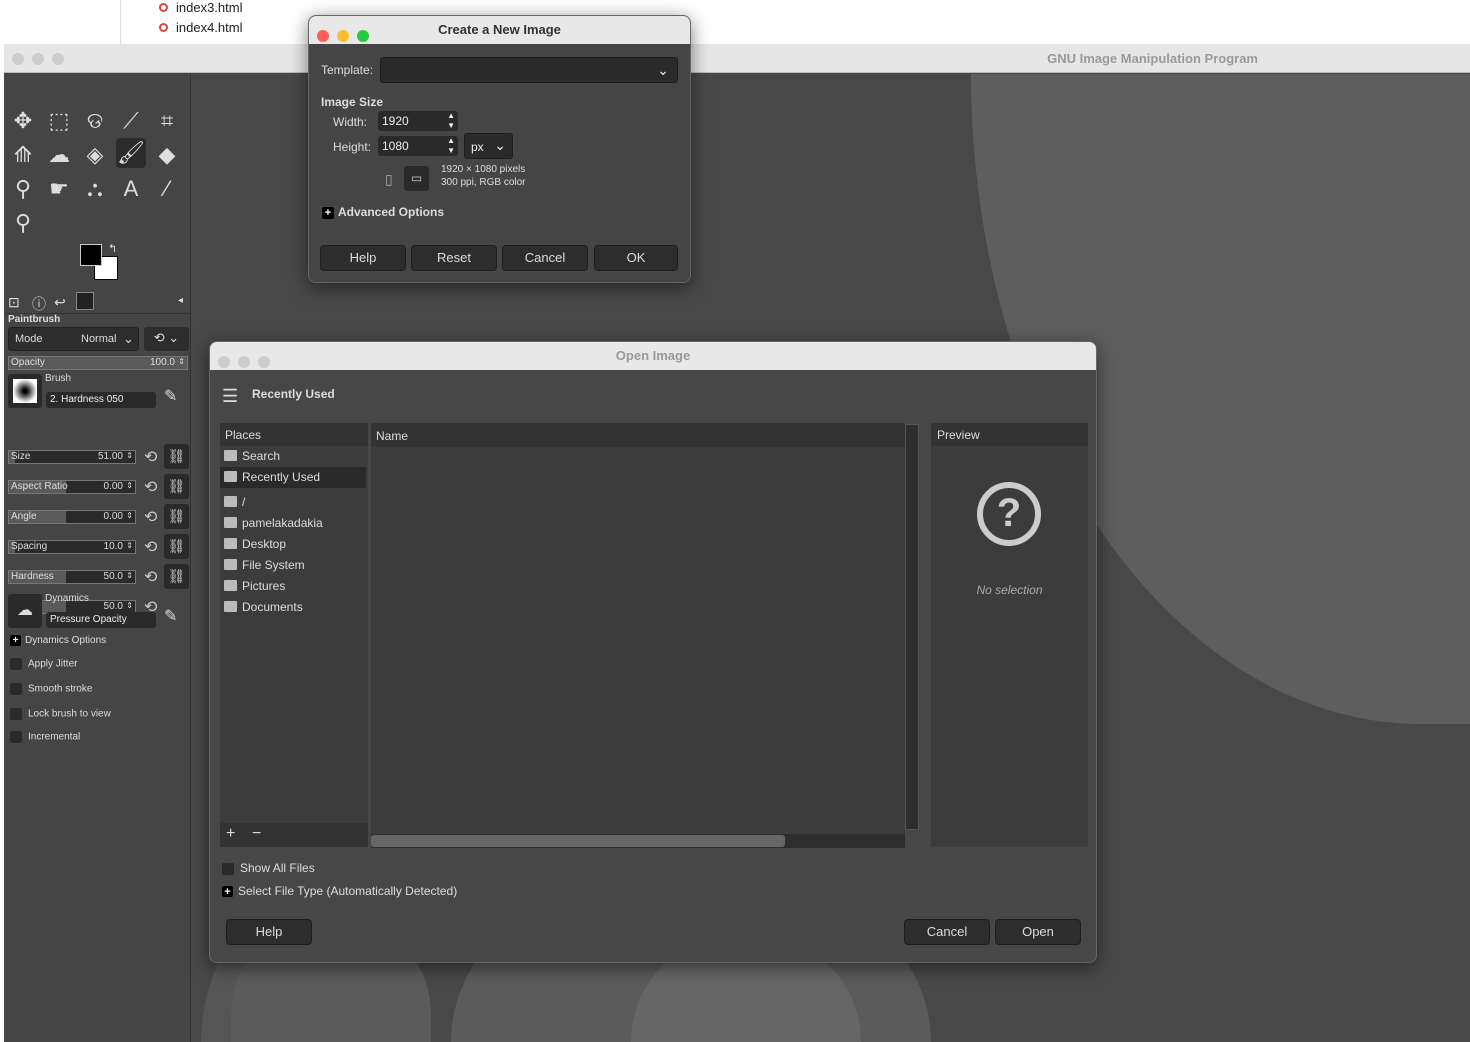 This screenshot has width=1470, height=1042. I want to click on place-item: File System, so click(293, 565).